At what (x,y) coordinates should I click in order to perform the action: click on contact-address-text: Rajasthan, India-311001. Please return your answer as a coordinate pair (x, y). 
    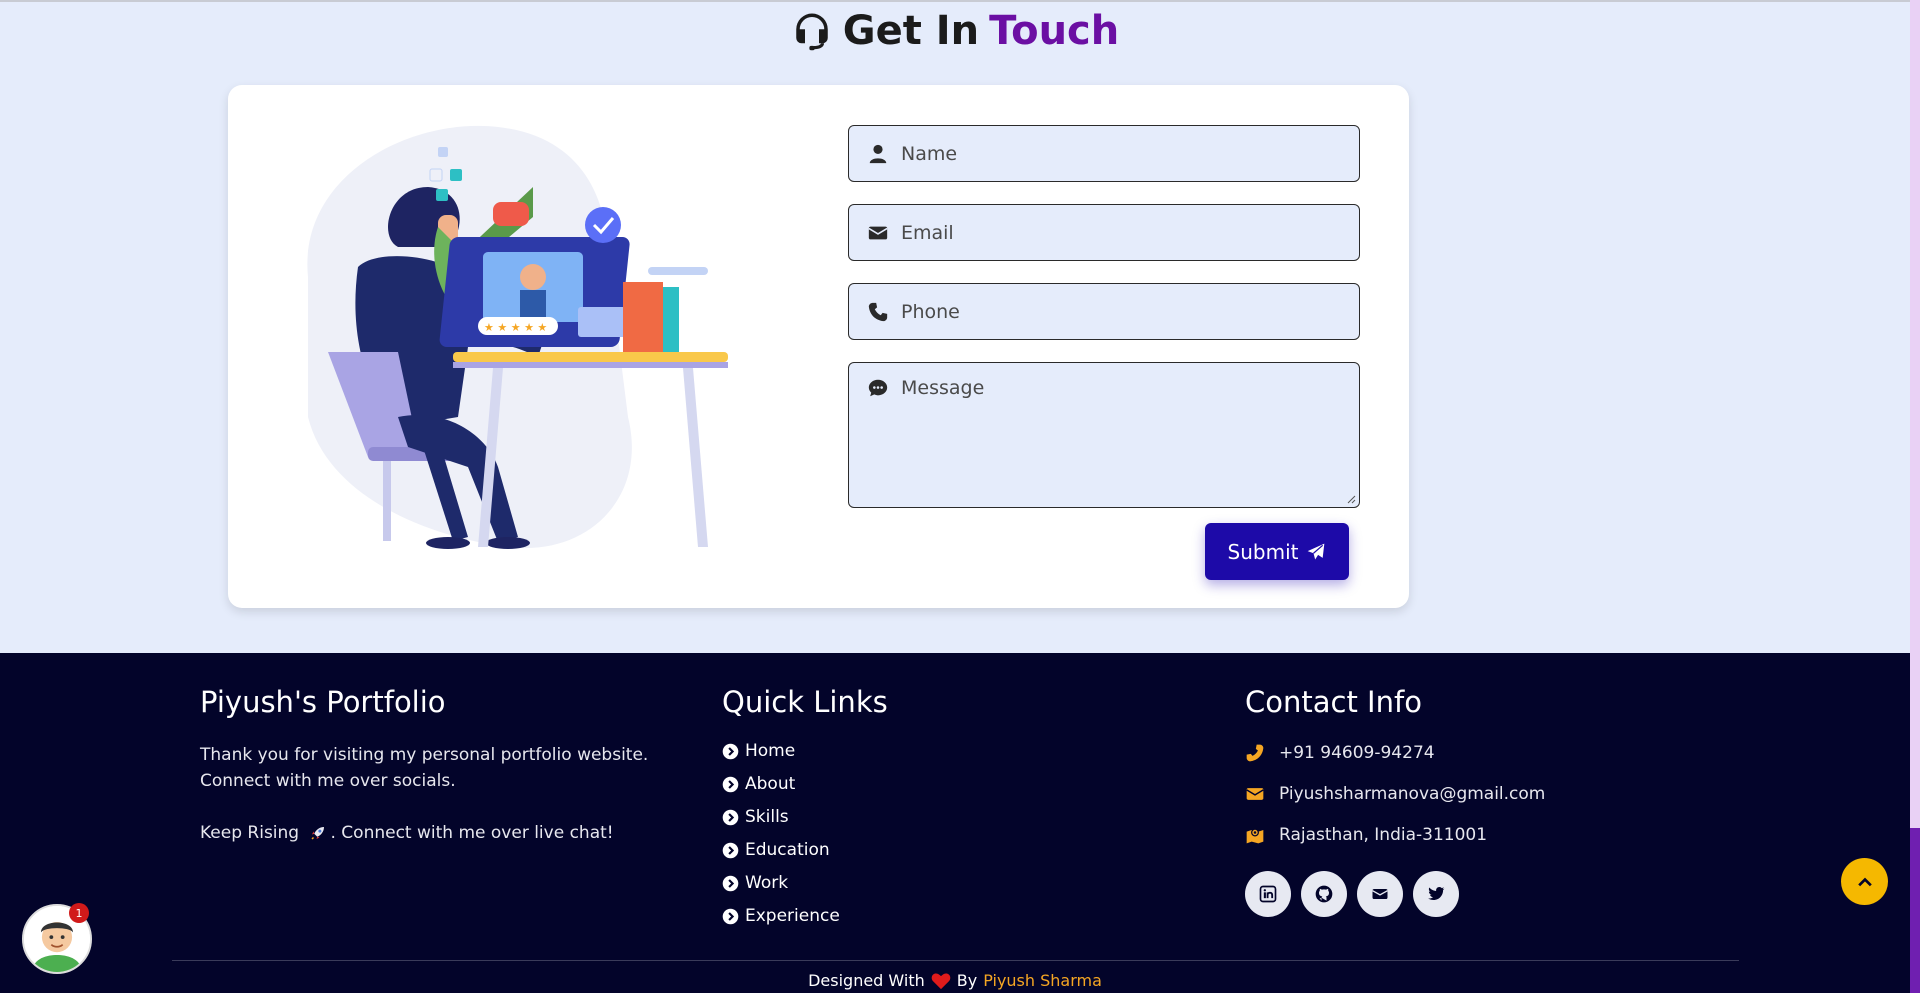
    Looking at the image, I should click on (1383, 835).